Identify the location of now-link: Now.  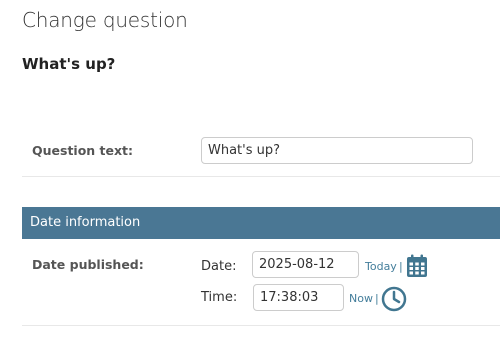
(361, 298).